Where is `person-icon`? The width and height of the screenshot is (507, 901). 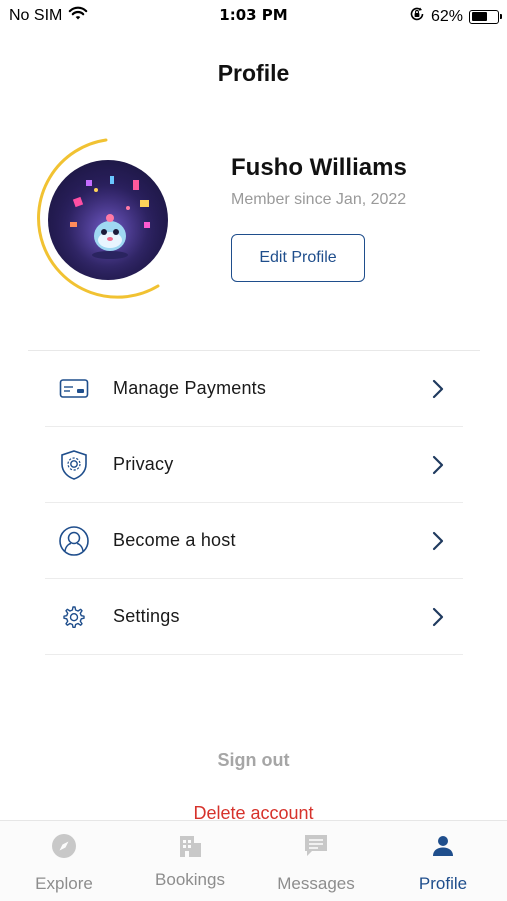 person-icon is located at coordinates (443, 846).